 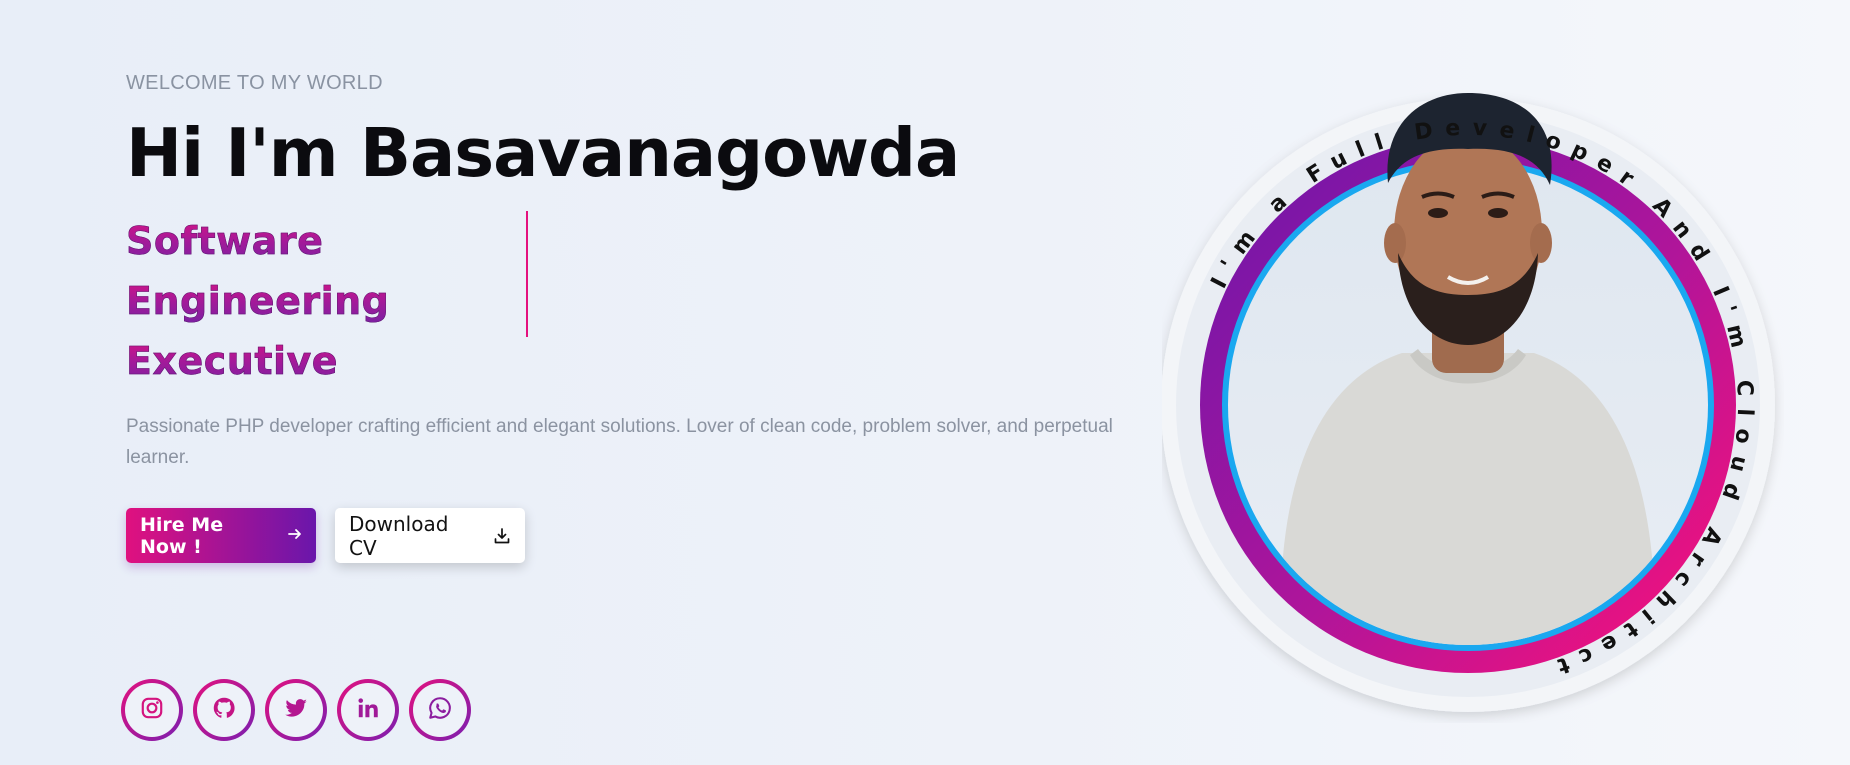 I want to click on social-links, so click(x=296, y=710).